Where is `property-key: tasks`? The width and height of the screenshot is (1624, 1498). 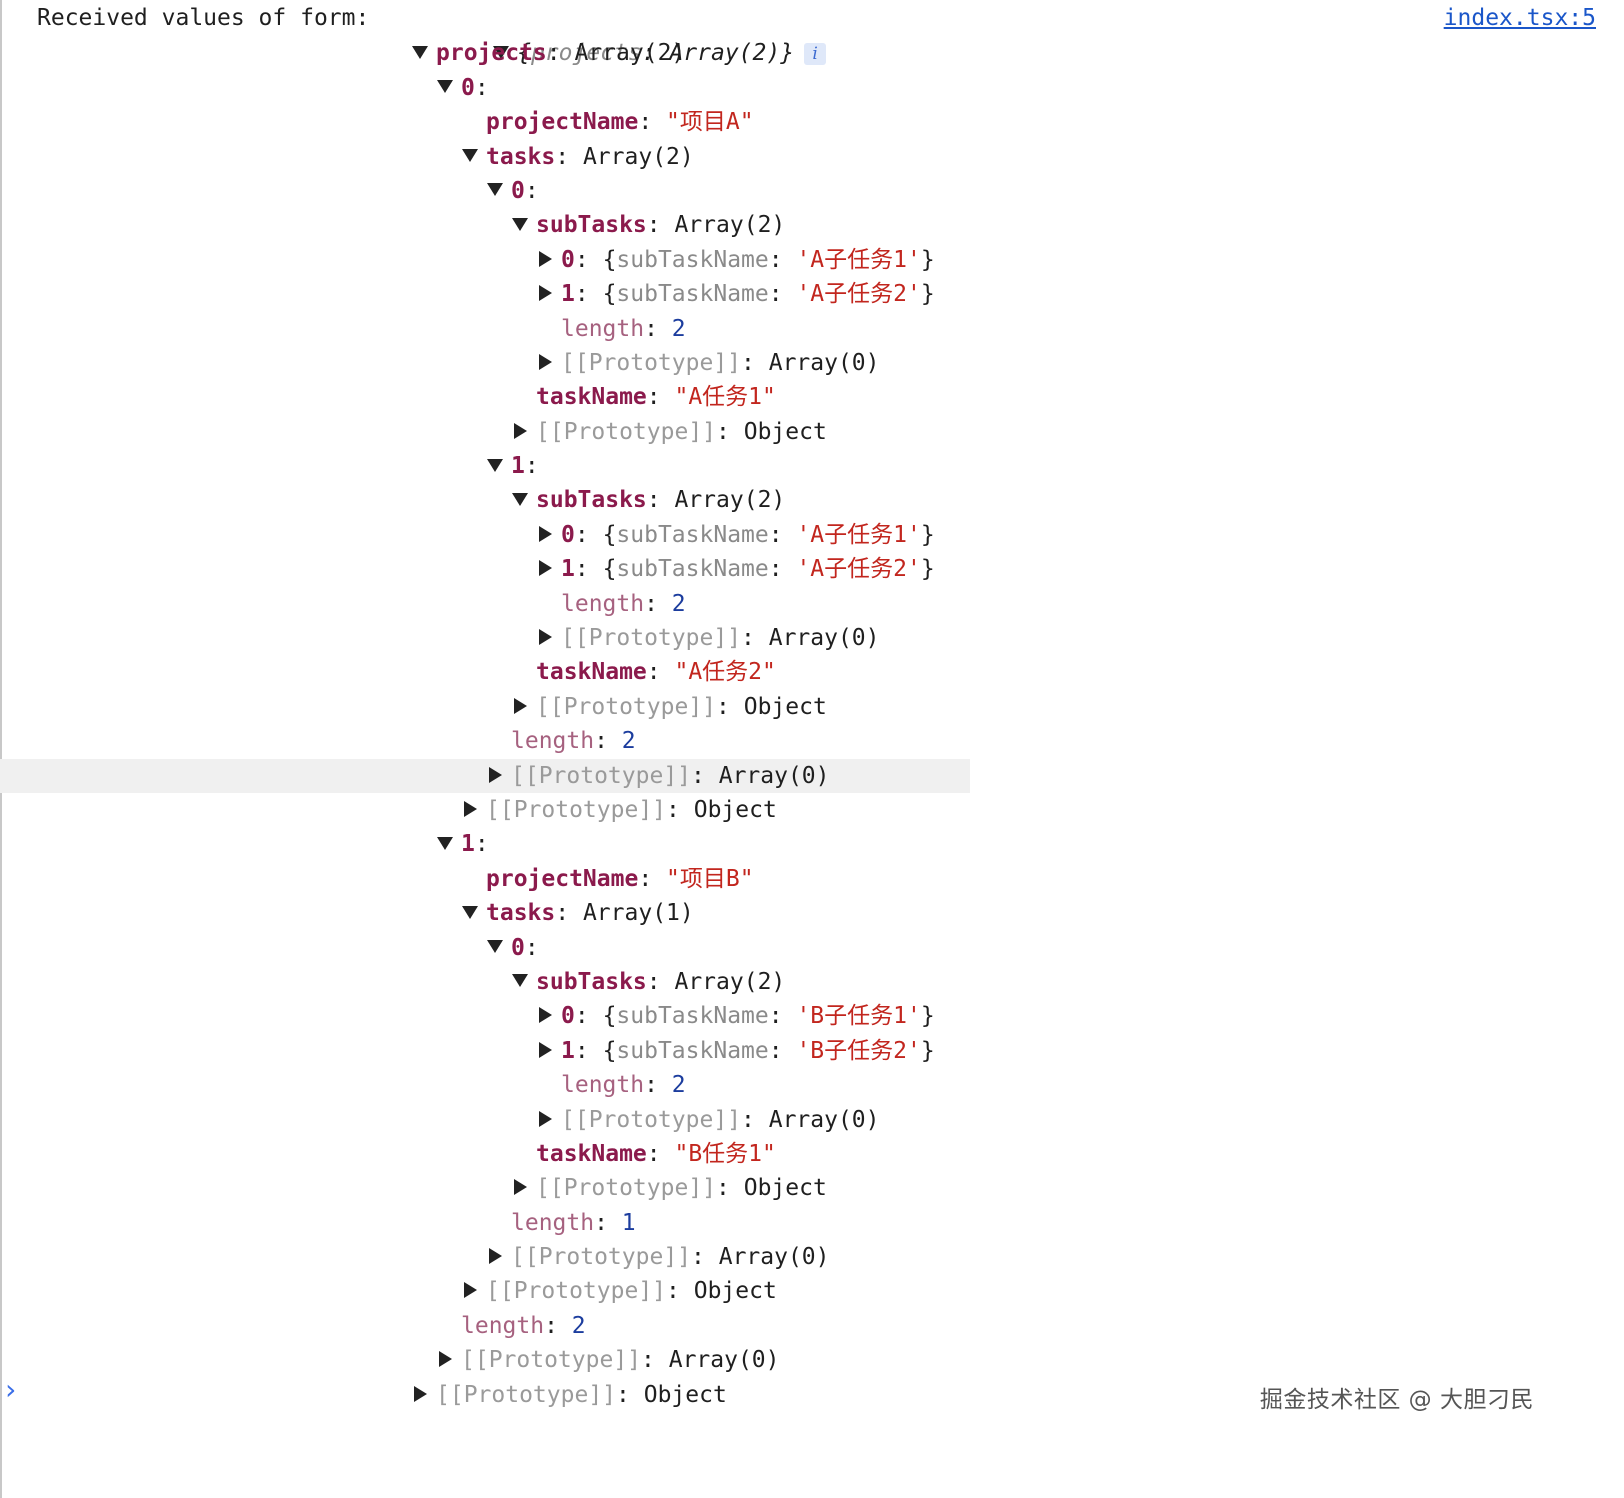 property-key: tasks is located at coordinates (521, 156).